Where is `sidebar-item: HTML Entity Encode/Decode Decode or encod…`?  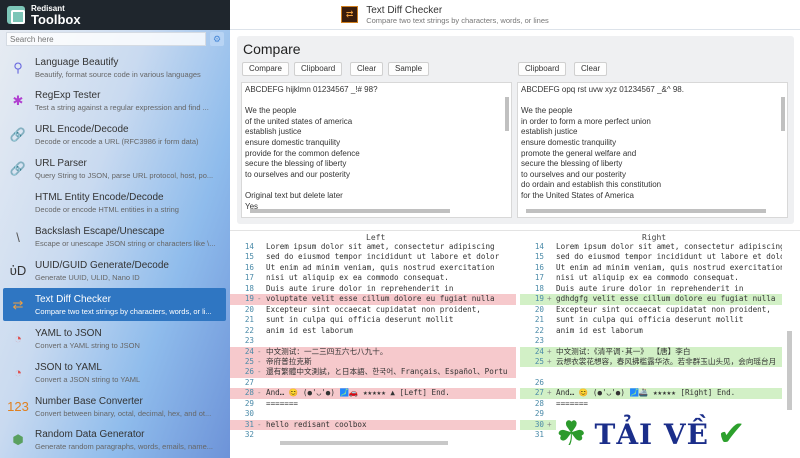
sidebar-item: HTML Entity Encode/Decode Decode or encod… is located at coordinates (114, 203).